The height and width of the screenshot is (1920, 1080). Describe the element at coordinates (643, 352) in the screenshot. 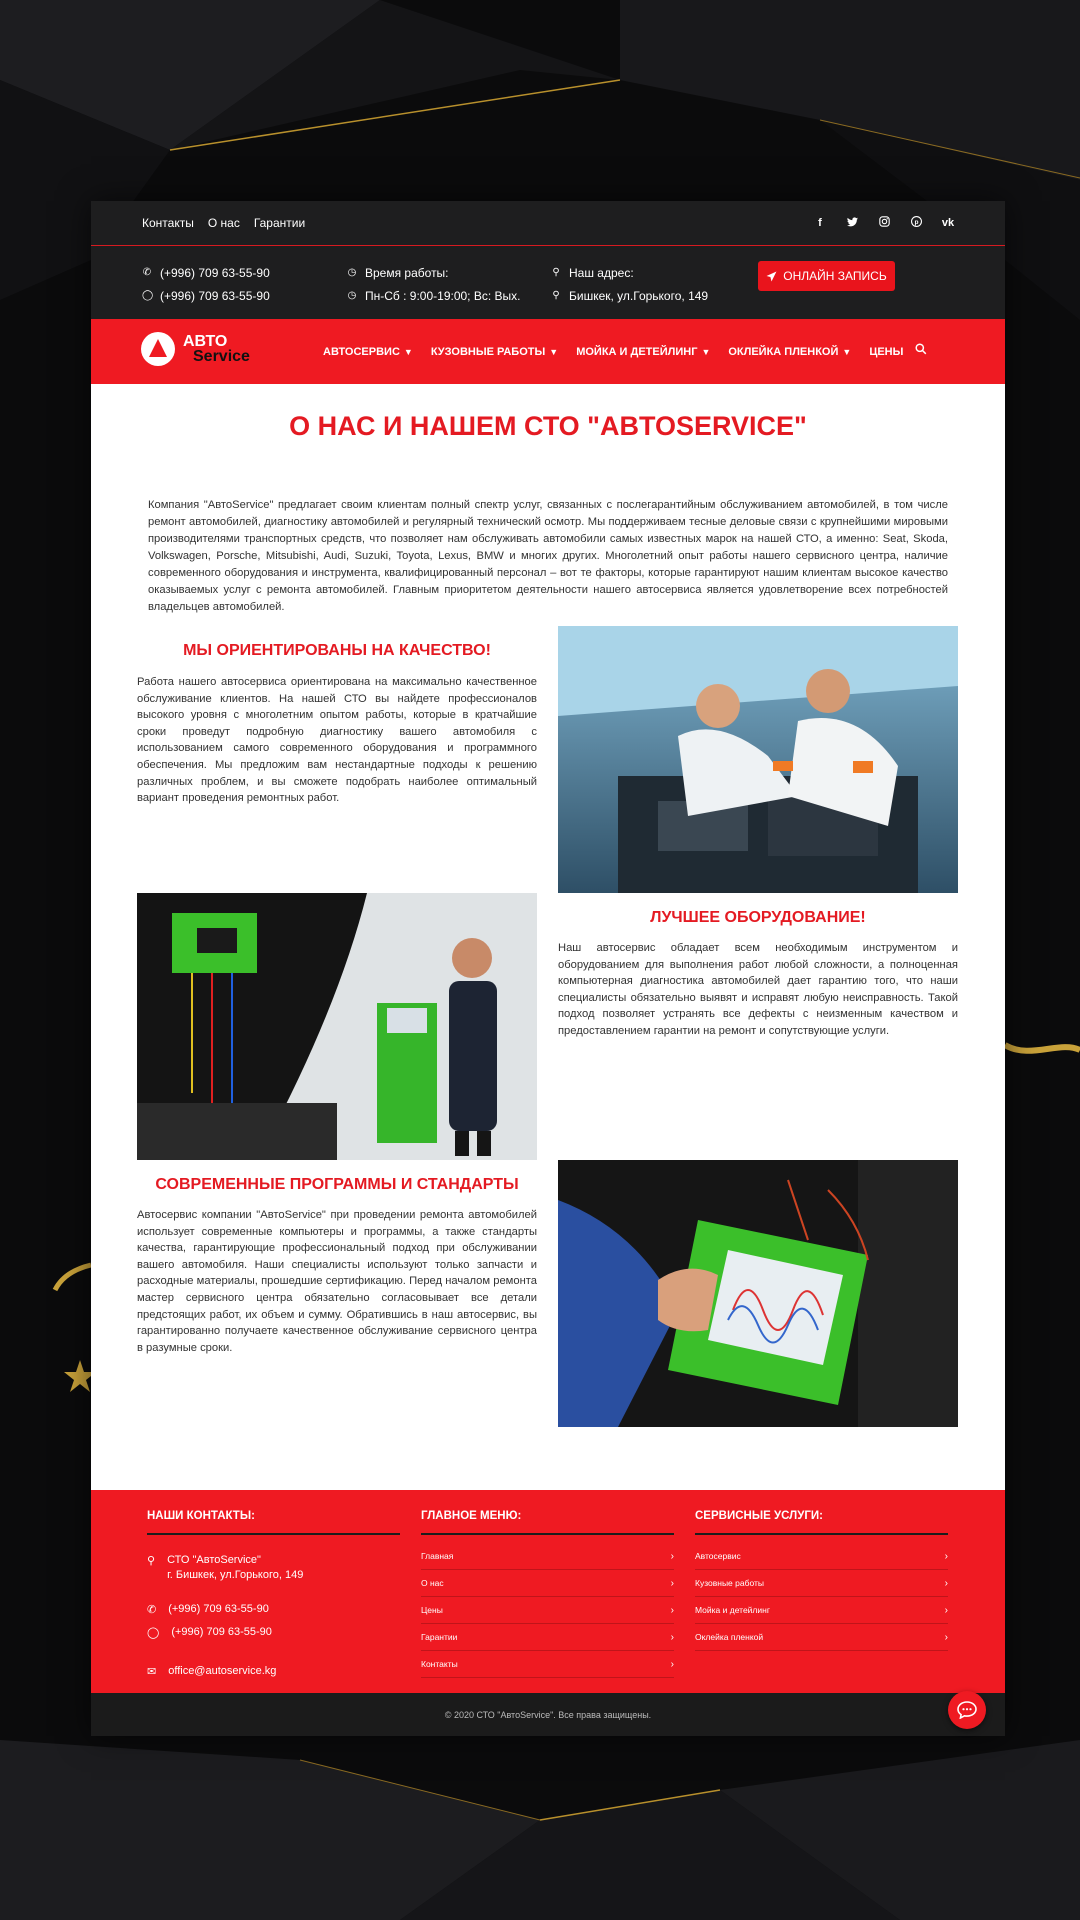

I see `menu-item-washing: МОЙКА И ДЕТЕЙЛИНГ ▼` at that location.